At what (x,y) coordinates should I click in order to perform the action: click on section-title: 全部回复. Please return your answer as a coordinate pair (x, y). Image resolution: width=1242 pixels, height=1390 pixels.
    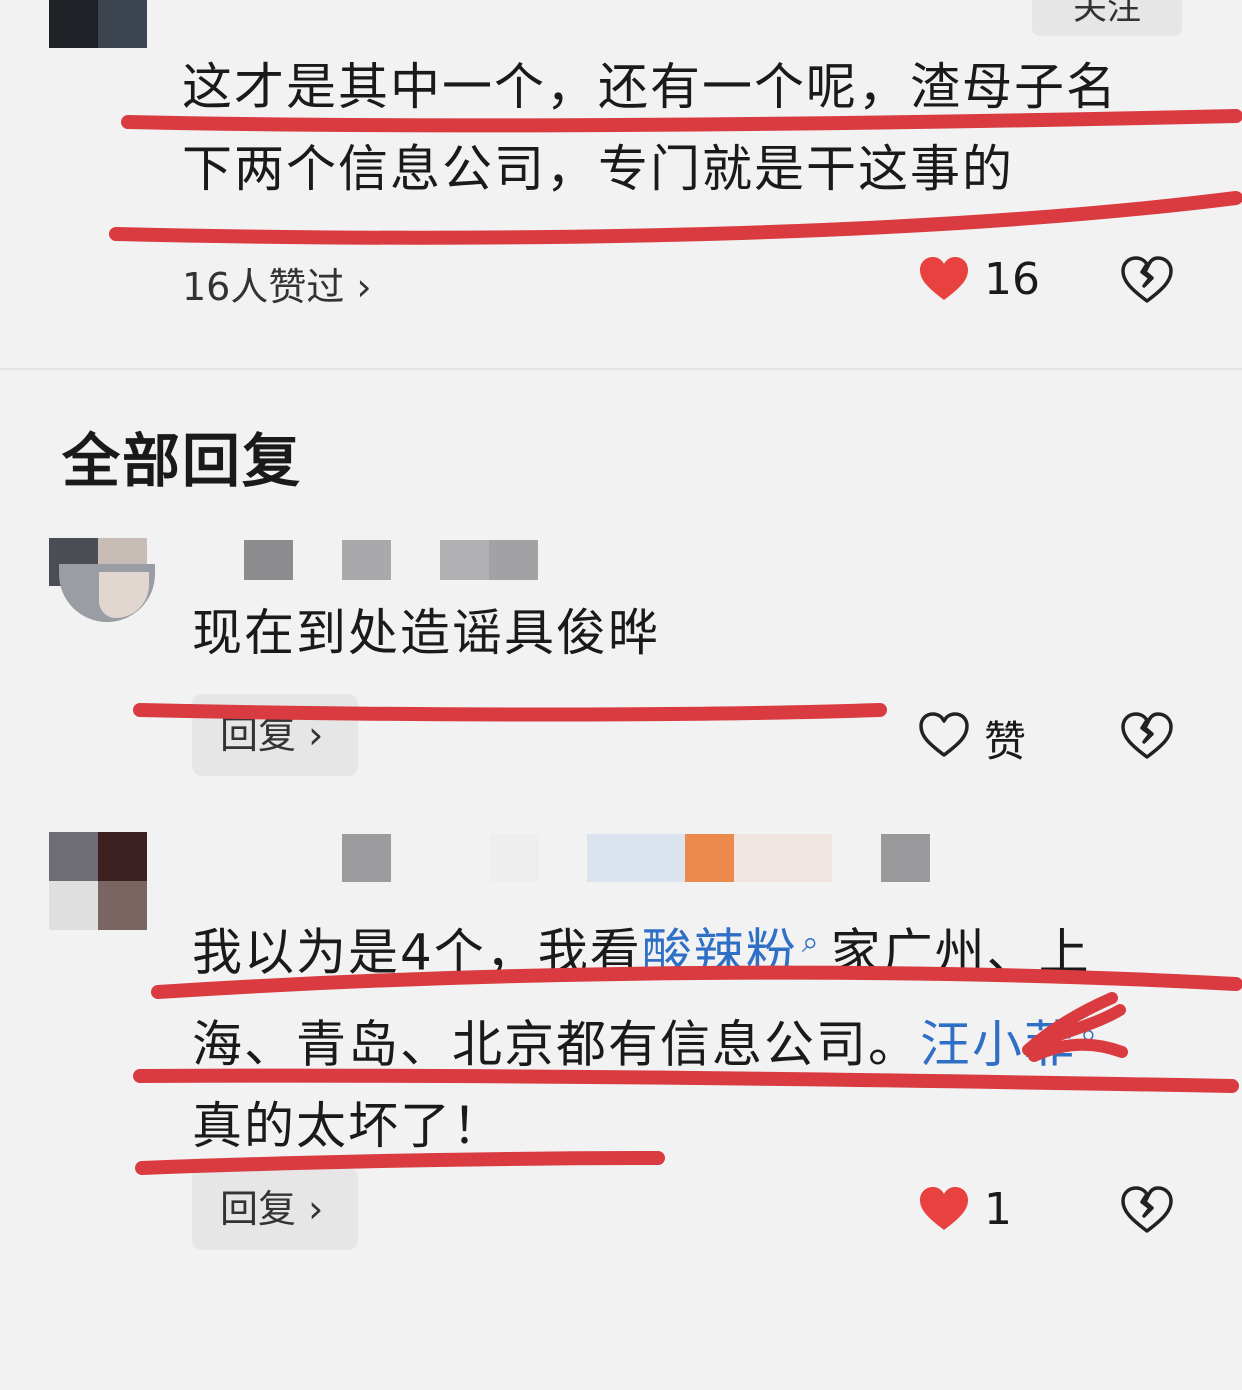
    Looking at the image, I should click on (182, 461).